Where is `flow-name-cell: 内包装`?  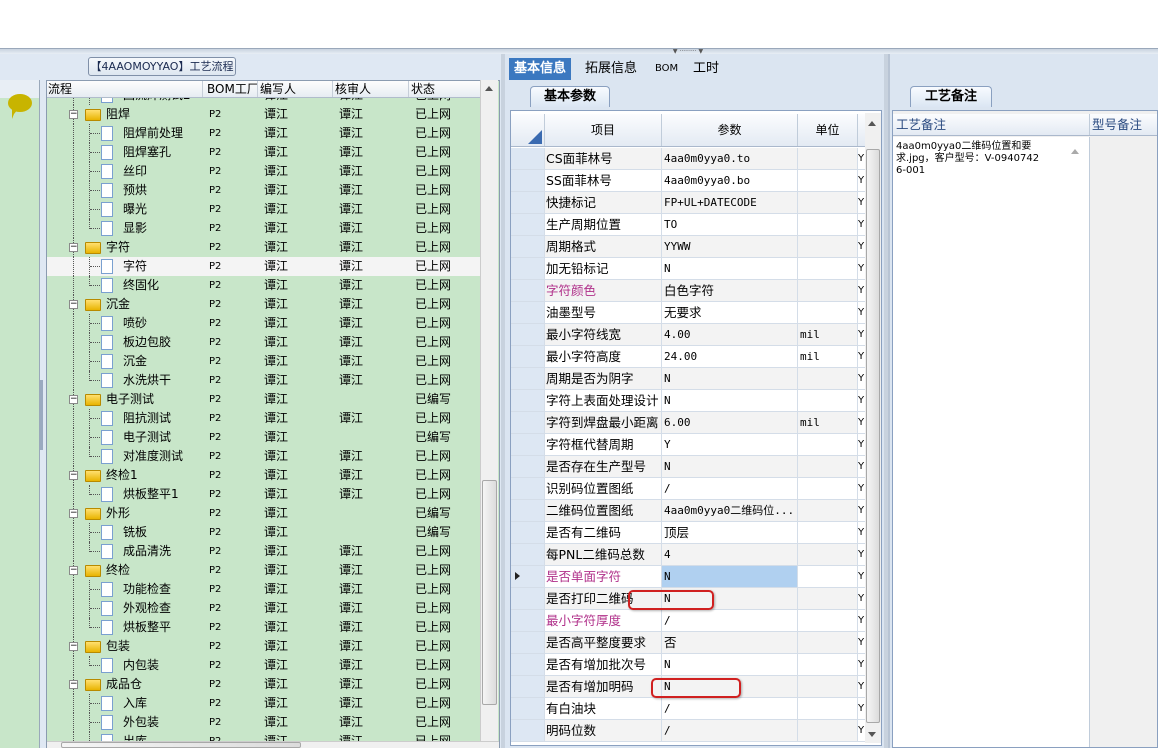
flow-name-cell: 内包装 is located at coordinates (125, 665).